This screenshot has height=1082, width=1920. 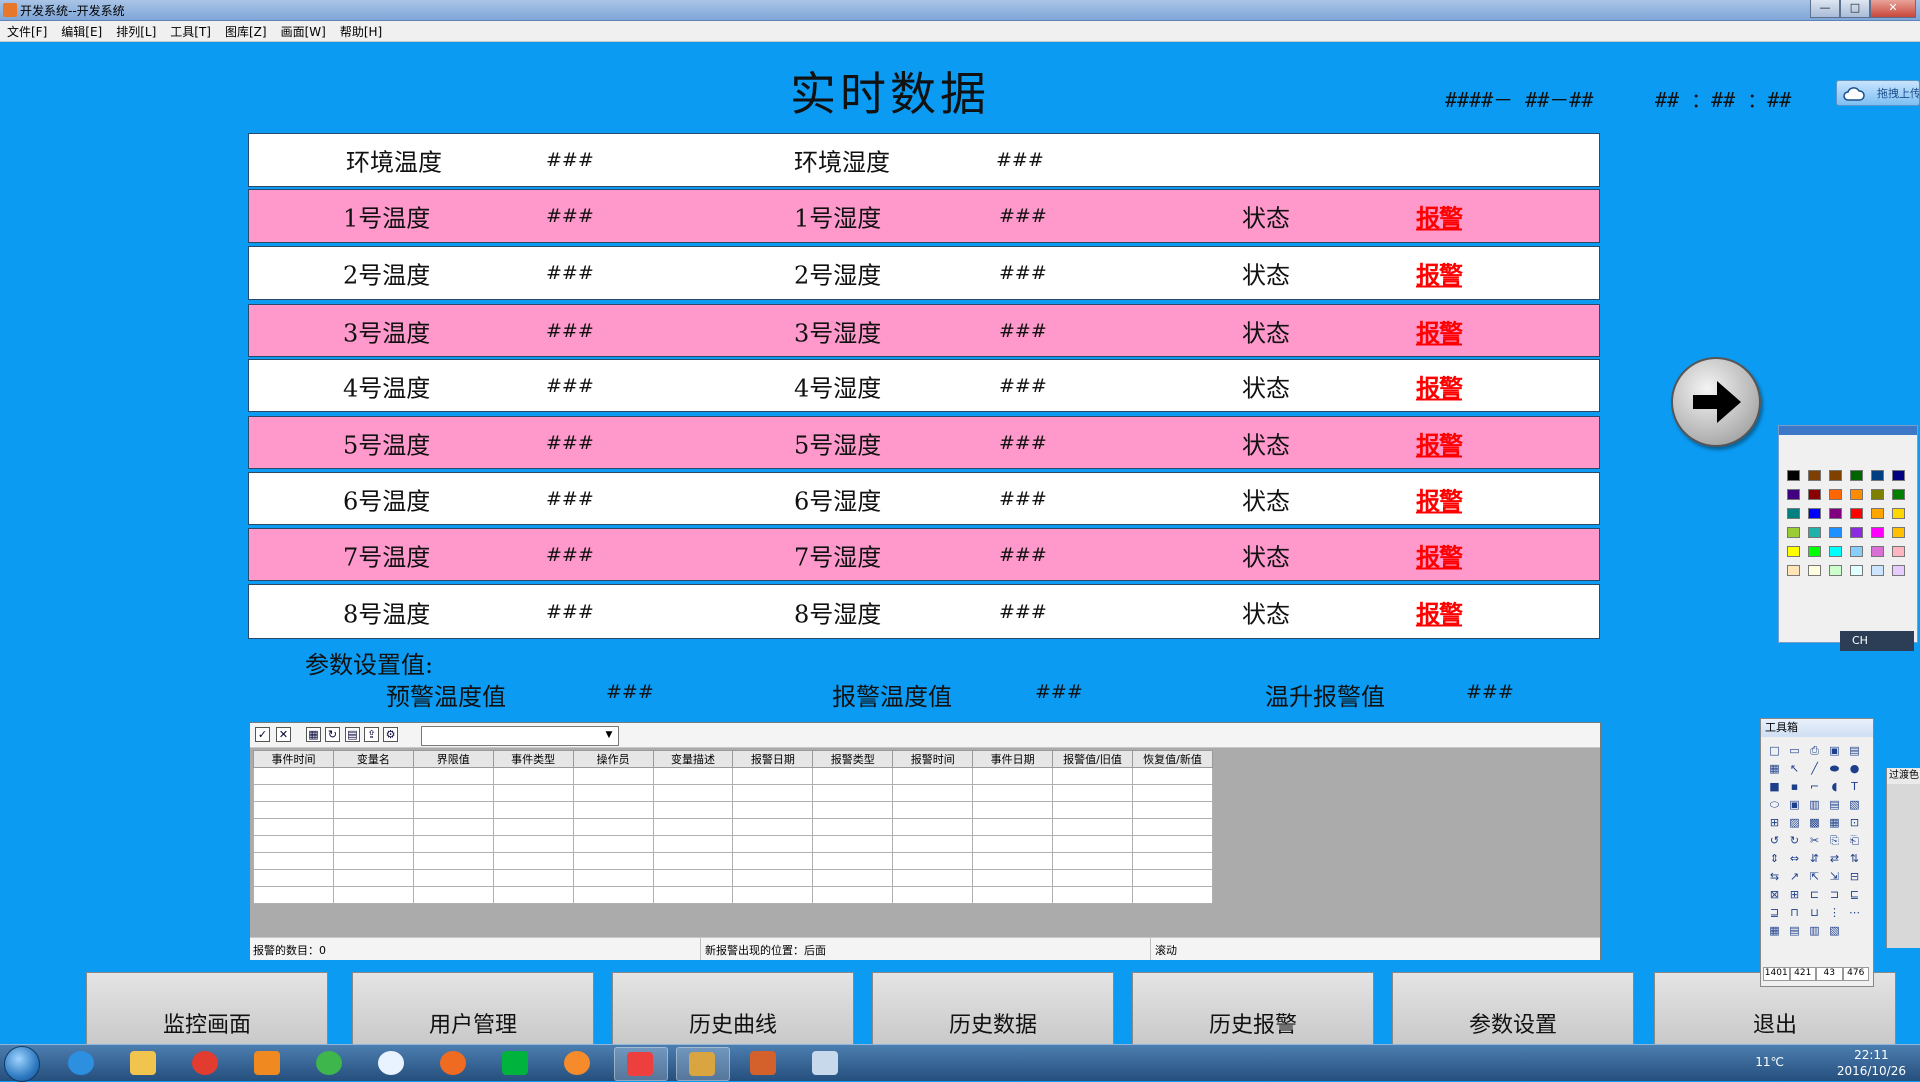 What do you see at coordinates (1814, 840) in the screenshot?
I see `toolbox-tool-icon: ✂` at bounding box center [1814, 840].